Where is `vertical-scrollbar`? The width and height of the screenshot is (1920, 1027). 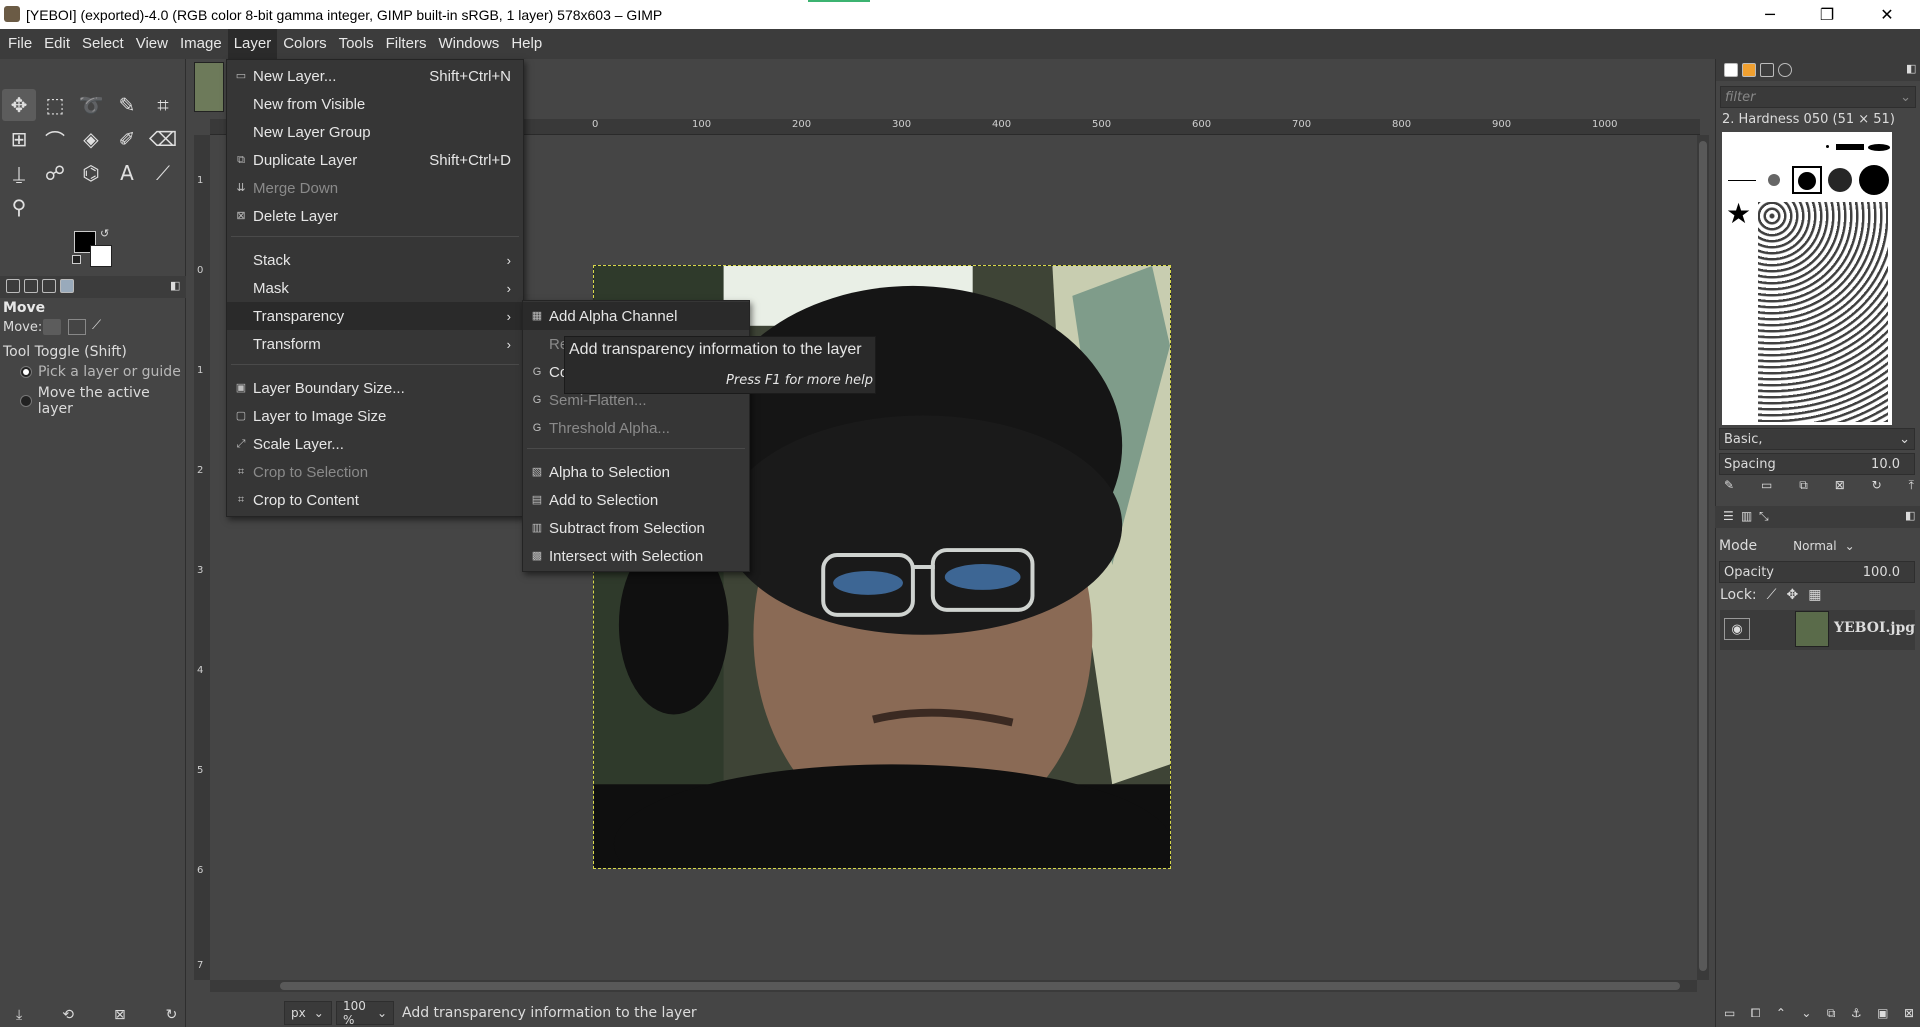
vertical-scrollbar is located at coordinates (1703, 557).